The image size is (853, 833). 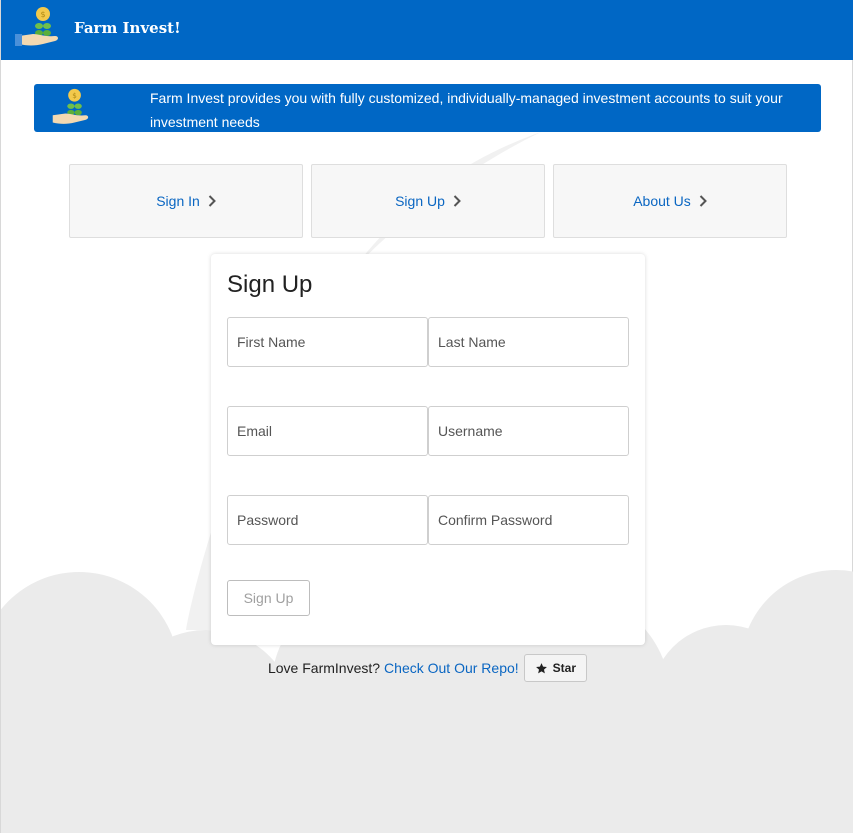 I want to click on repo-link: Check Out Our Repo!, so click(x=451, y=668).